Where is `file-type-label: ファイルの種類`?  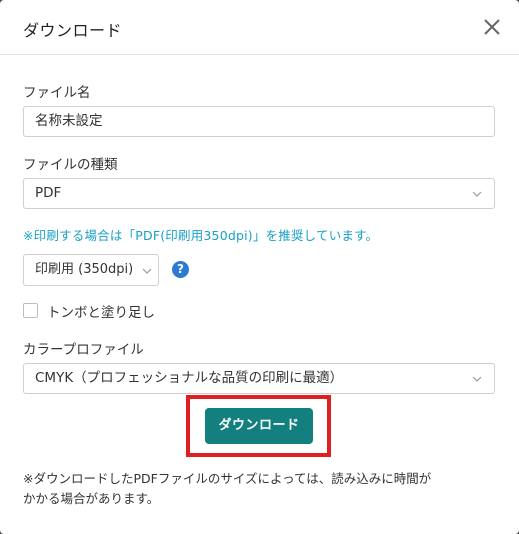
file-type-label: ファイルの種類 is located at coordinates (70, 165).